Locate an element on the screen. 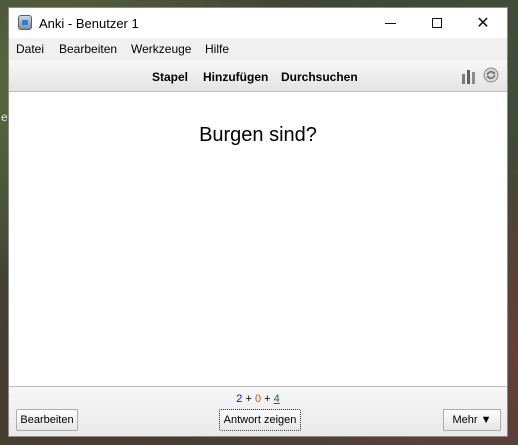 The width and height of the screenshot is (518, 445). maximize-icon is located at coordinates (437, 23).